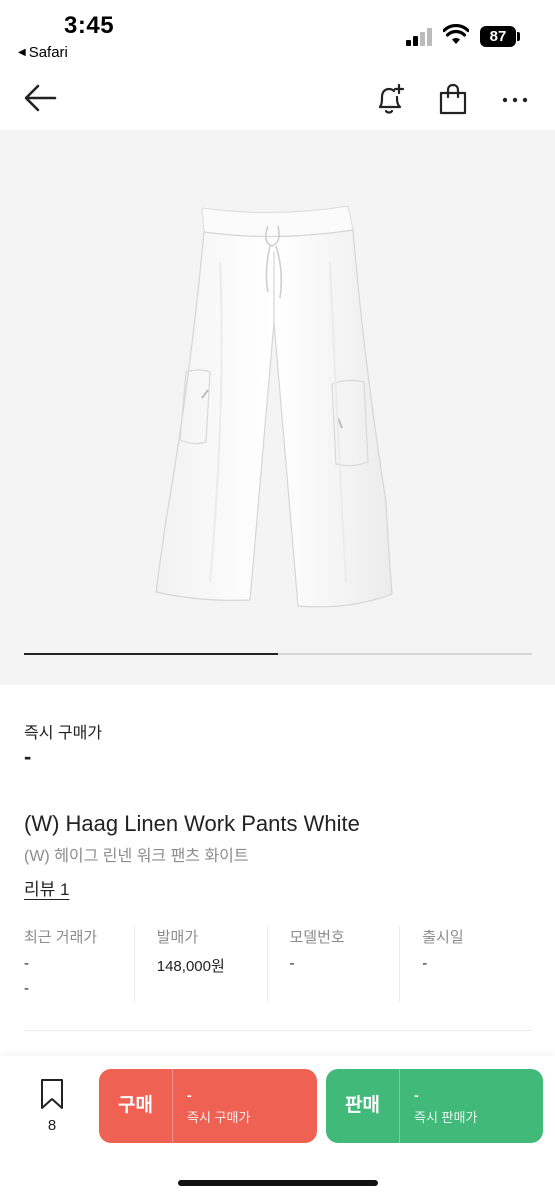 This screenshot has height=1200, width=555. I want to click on product-stats: 최근 거래가 - - 발매가 148,000원 모델번호 - 출시일 -, so click(278, 964).